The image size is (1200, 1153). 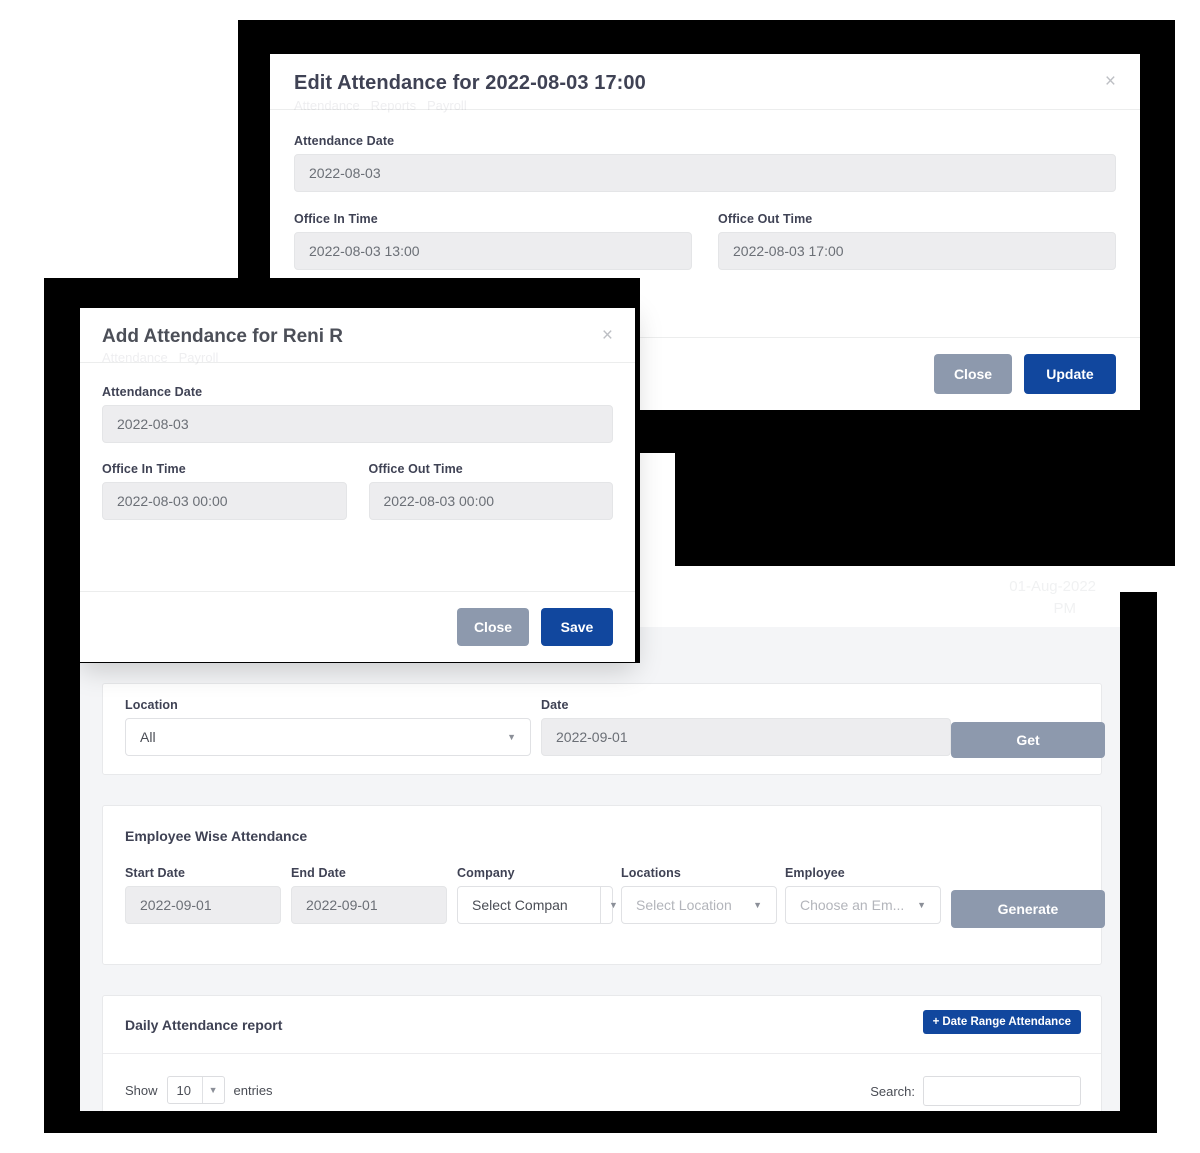 What do you see at coordinates (176, 905) in the screenshot?
I see `start-date-value: 2022-09-01` at bounding box center [176, 905].